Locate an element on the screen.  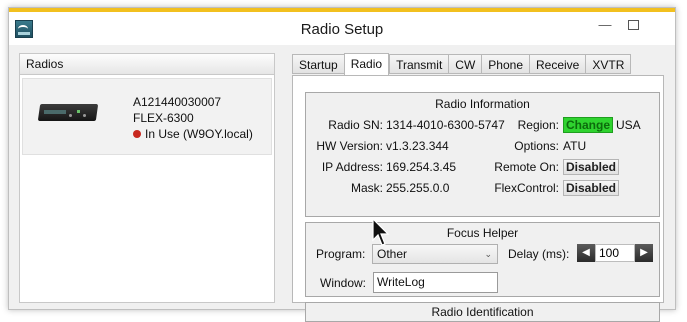
tab-transmit: Transmit is located at coordinates (419, 64).